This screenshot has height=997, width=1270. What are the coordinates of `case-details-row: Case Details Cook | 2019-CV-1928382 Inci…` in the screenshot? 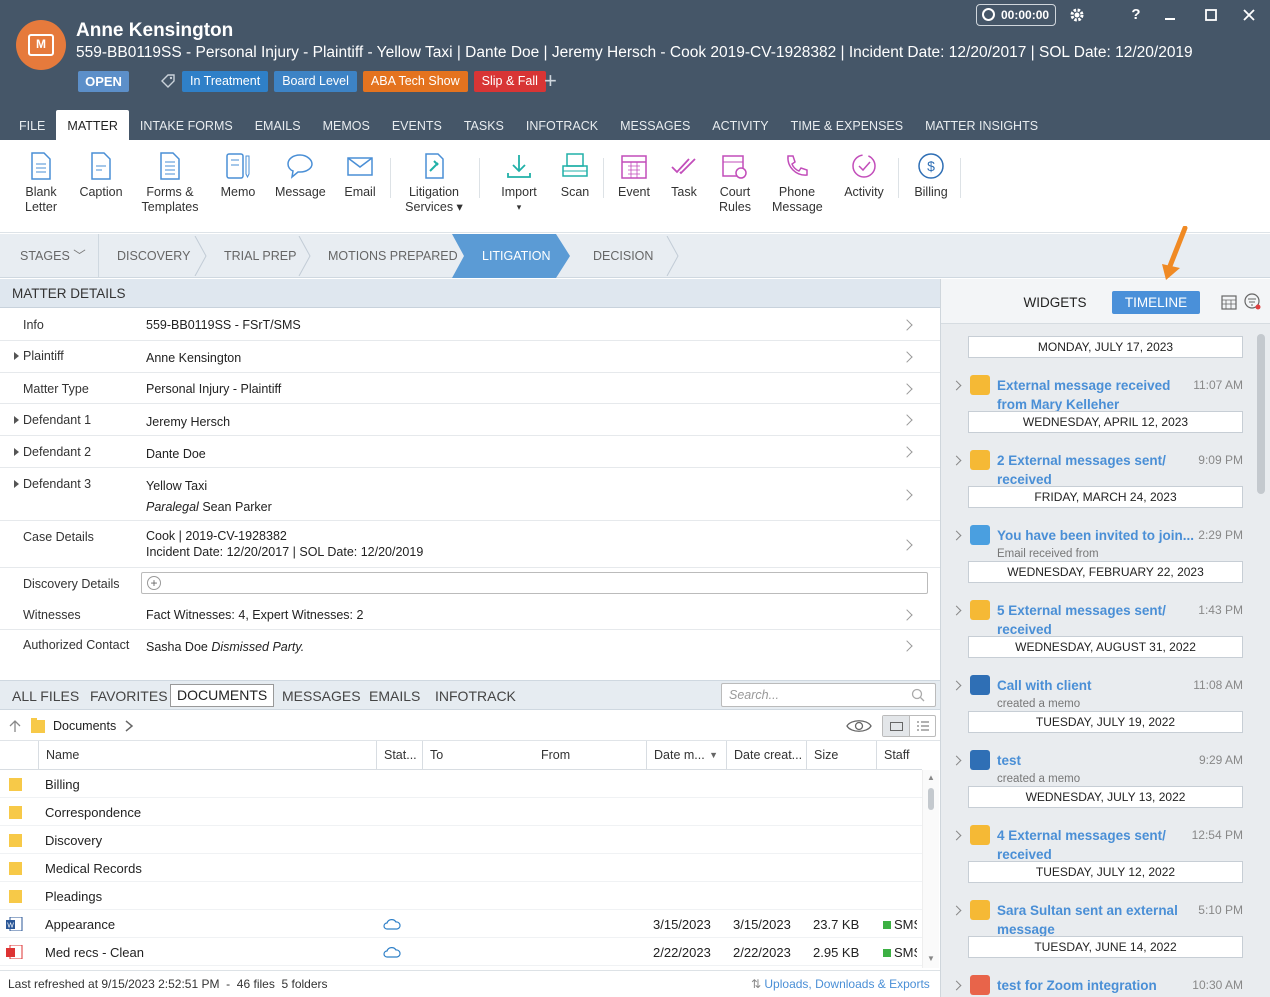 It's located at (470, 544).